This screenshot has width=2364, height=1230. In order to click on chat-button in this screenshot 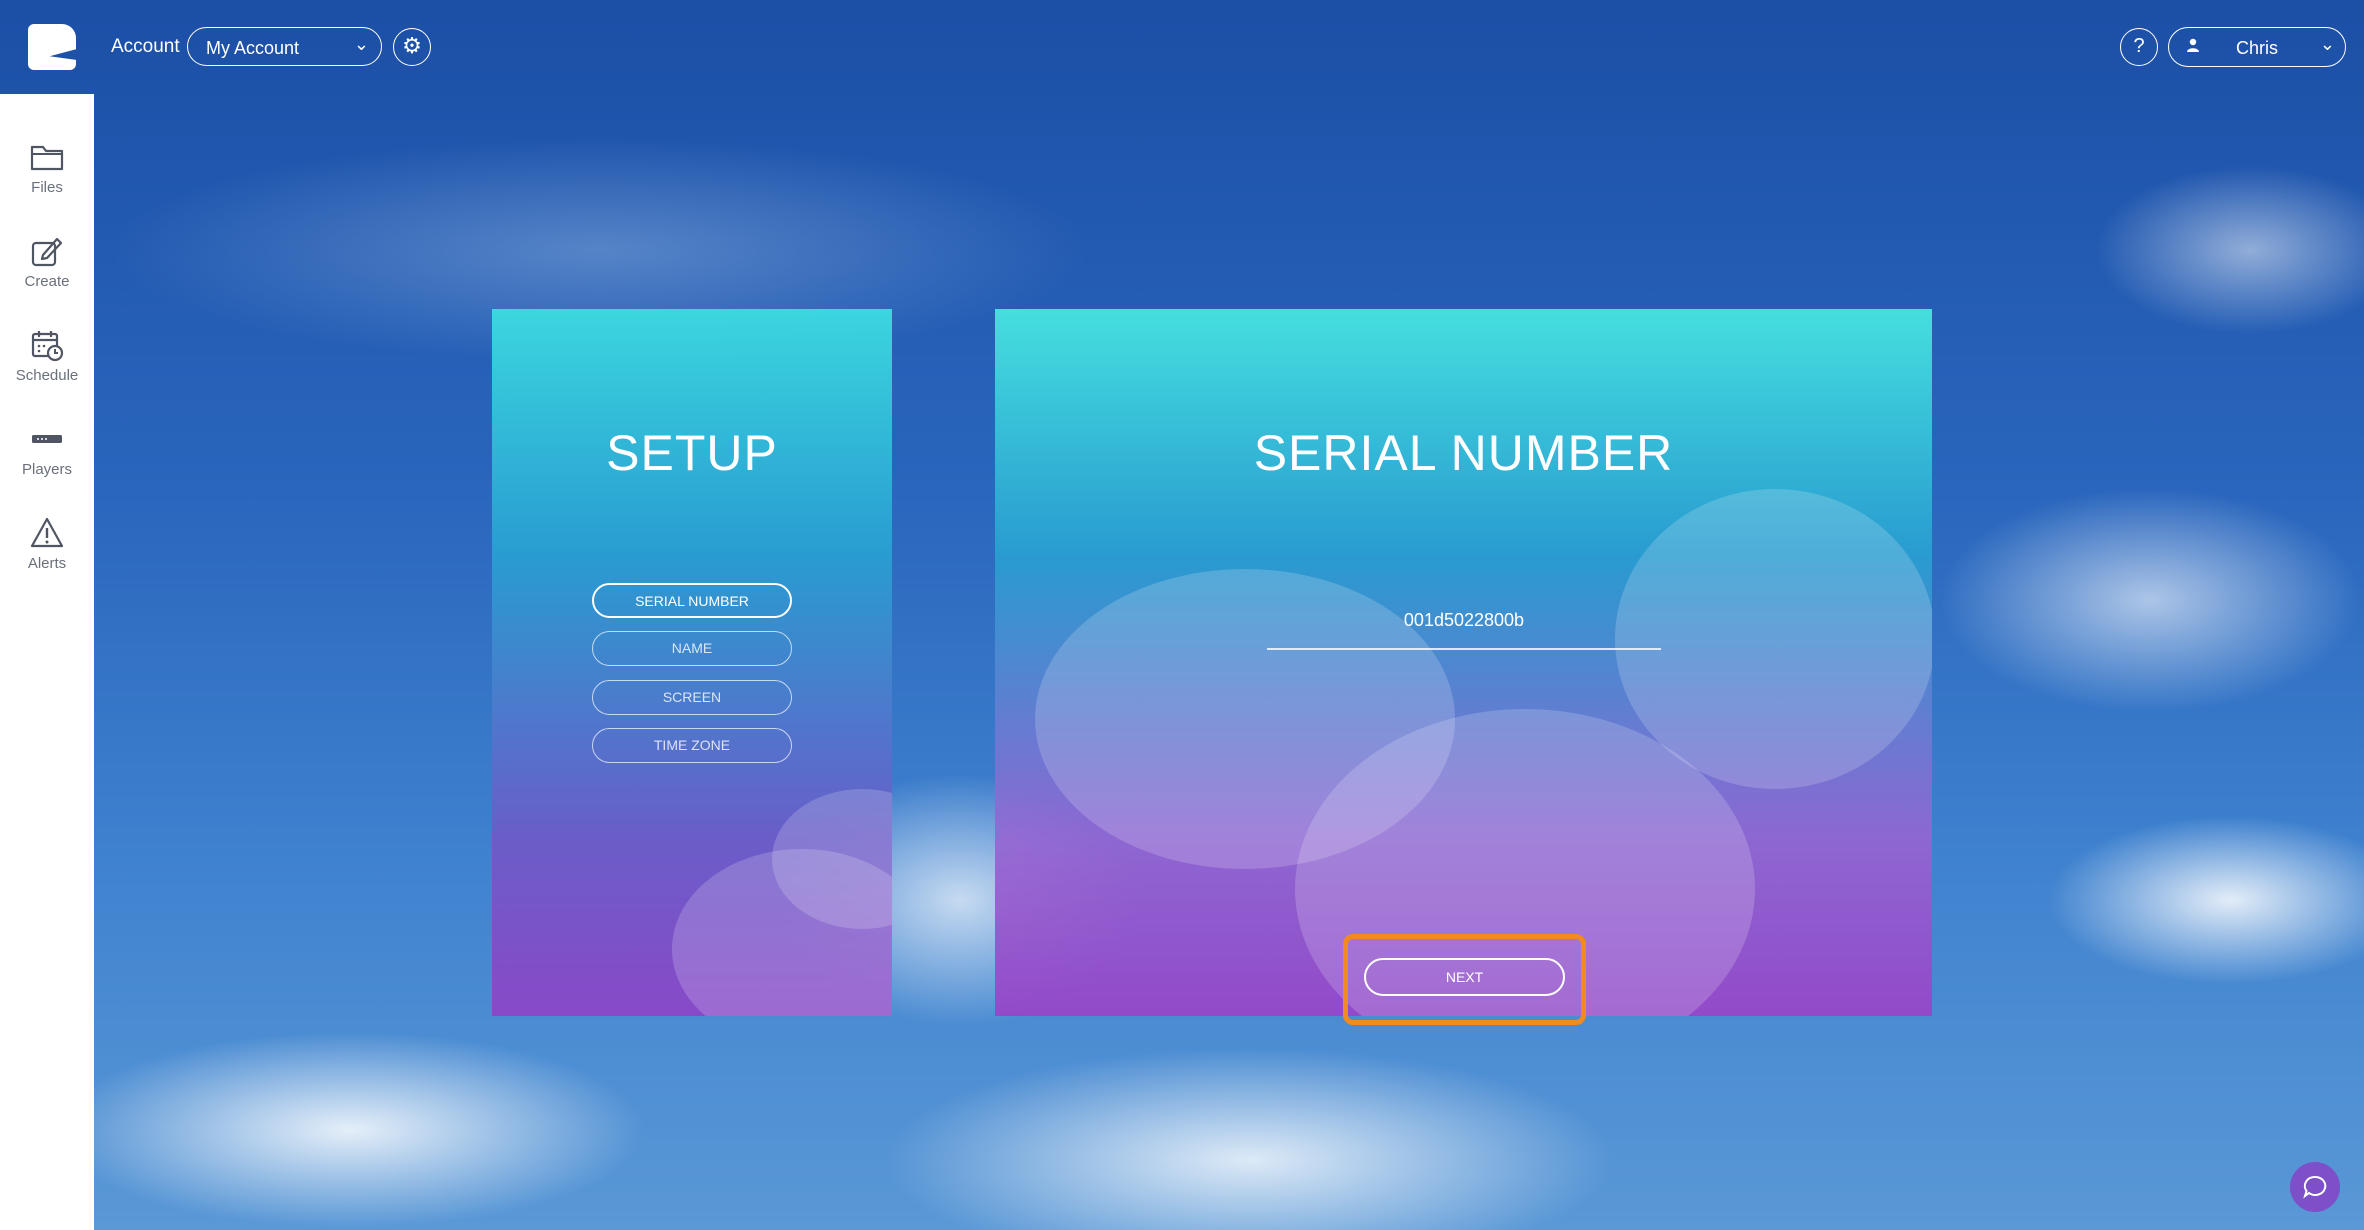, I will do `click(2315, 1187)`.